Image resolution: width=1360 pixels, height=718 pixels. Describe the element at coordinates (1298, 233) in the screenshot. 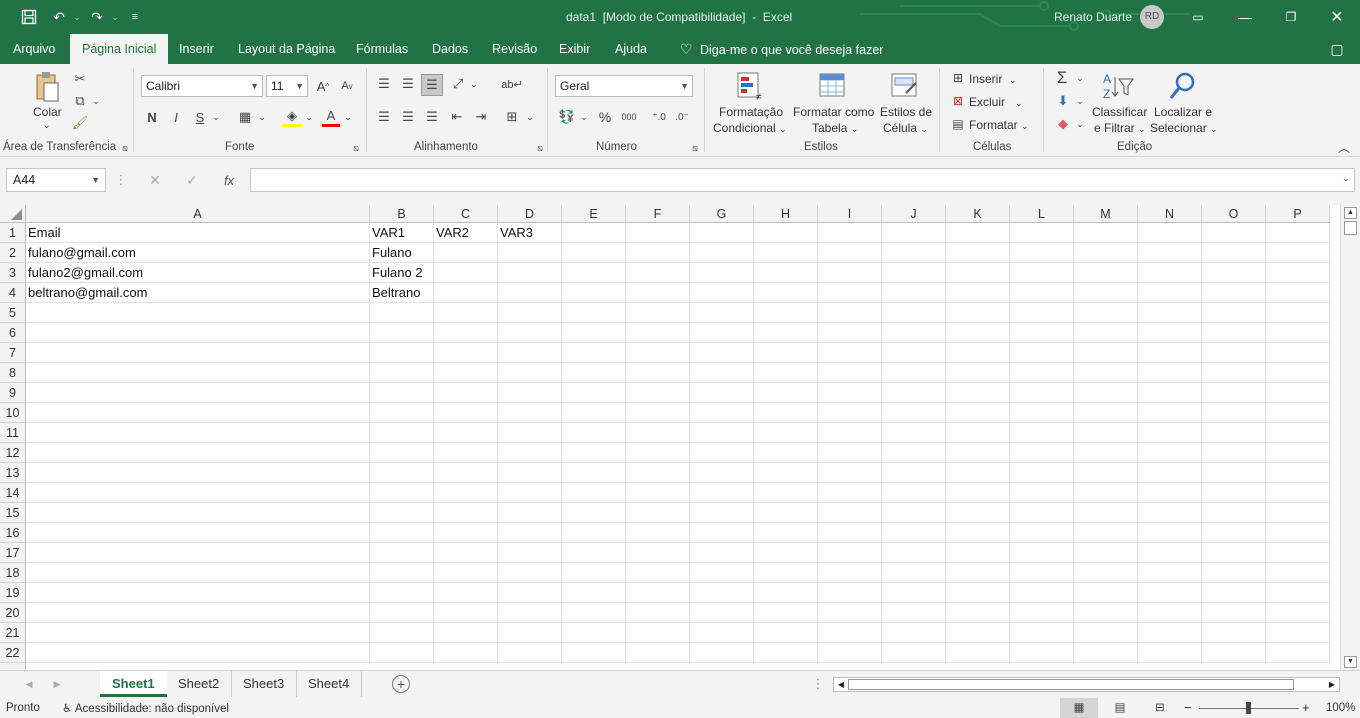

I see `cell-p1` at that location.